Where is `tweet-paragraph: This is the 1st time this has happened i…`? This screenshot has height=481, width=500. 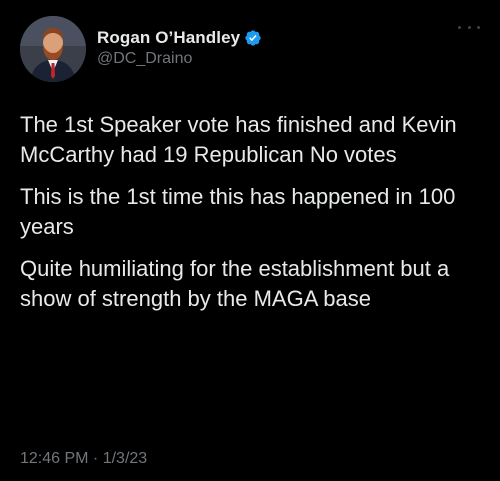 tweet-paragraph: This is the 1st time this has happened i… is located at coordinates (238, 211).